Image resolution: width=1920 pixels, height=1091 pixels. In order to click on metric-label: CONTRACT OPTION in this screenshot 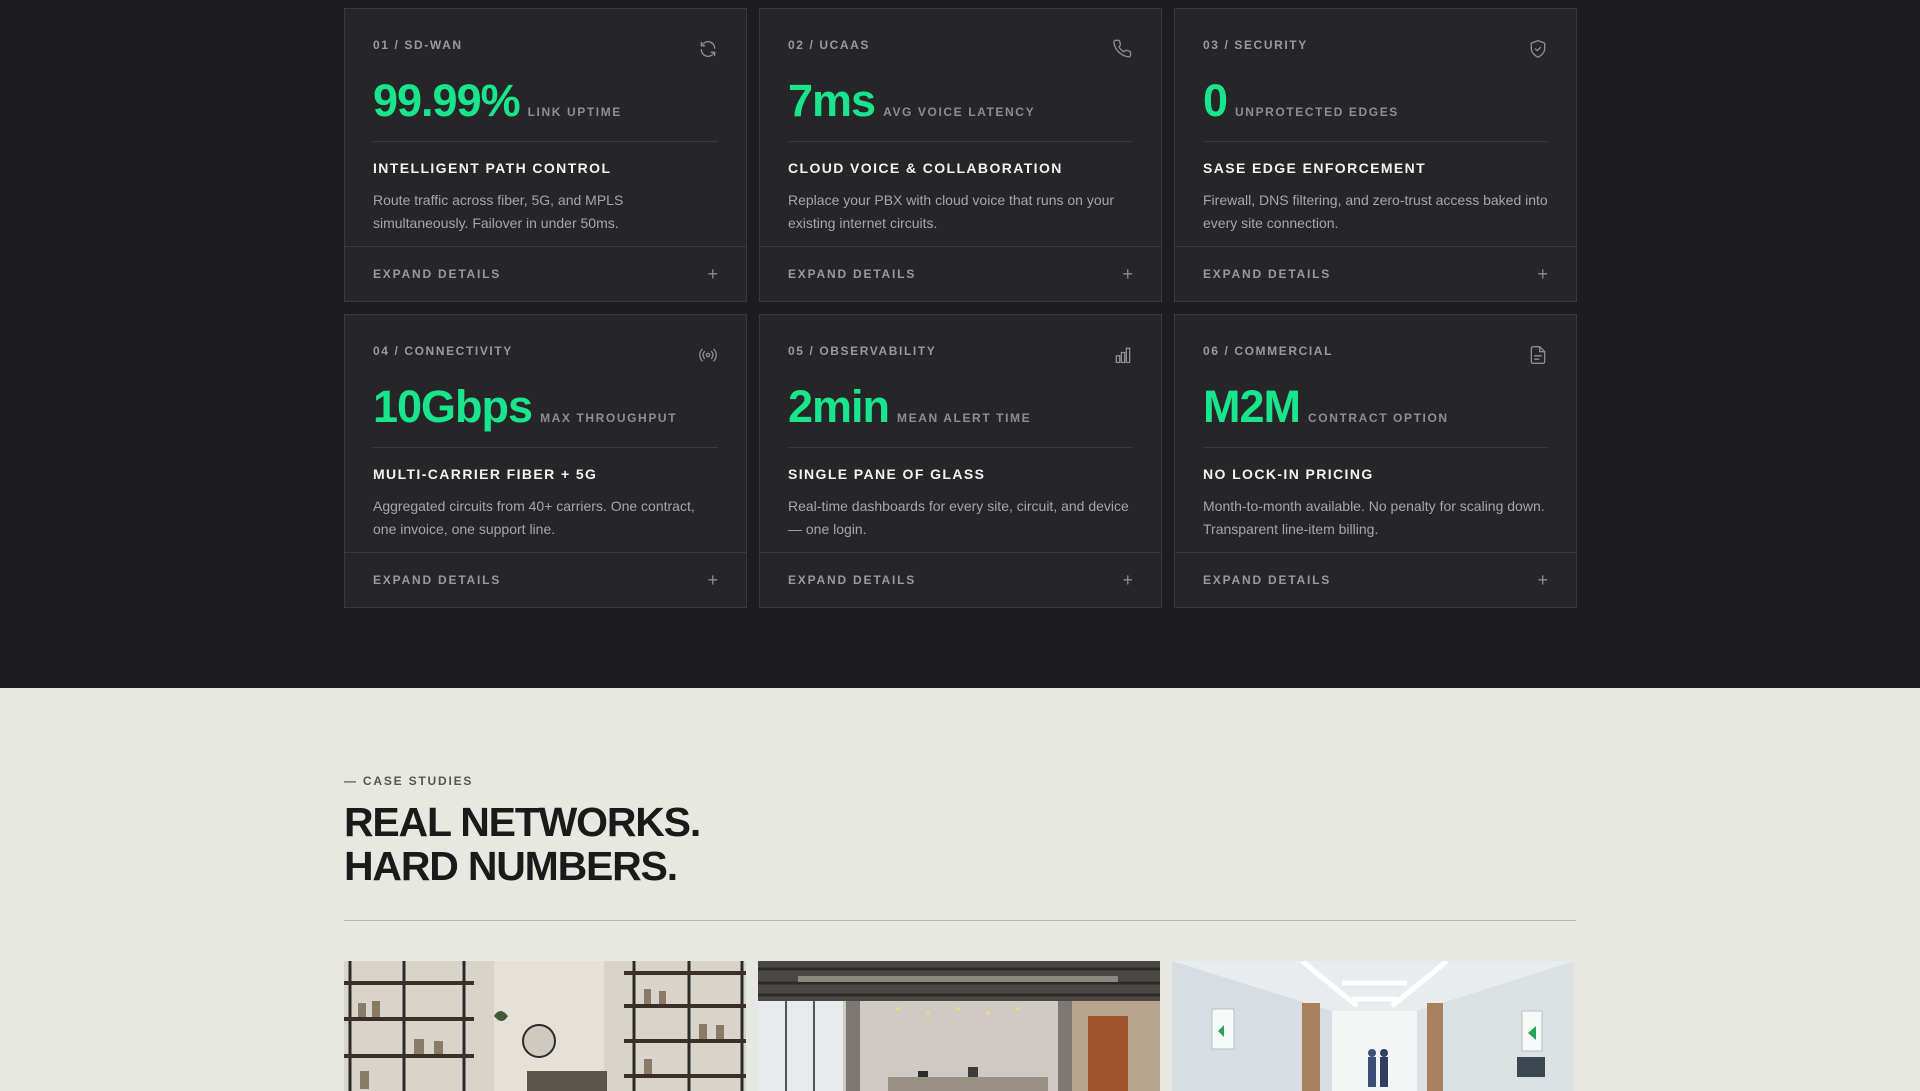, I will do `click(1378, 418)`.